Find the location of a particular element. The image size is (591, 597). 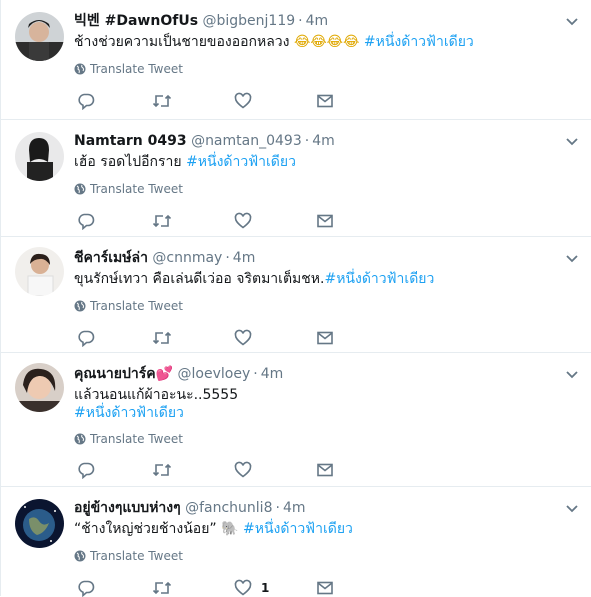

author-handle: @cnnmay is located at coordinates (187, 258).